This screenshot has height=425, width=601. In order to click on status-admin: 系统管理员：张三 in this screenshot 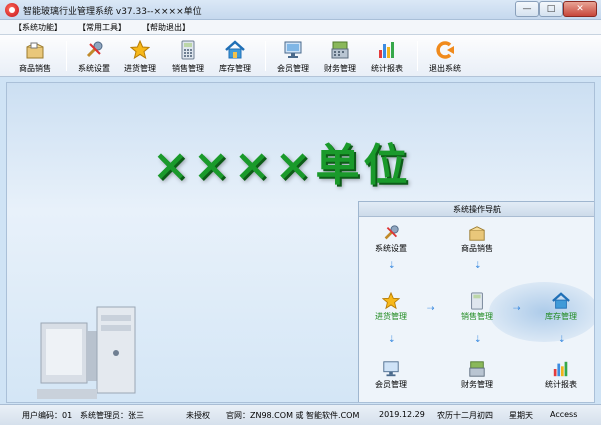, I will do `click(112, 415)`.